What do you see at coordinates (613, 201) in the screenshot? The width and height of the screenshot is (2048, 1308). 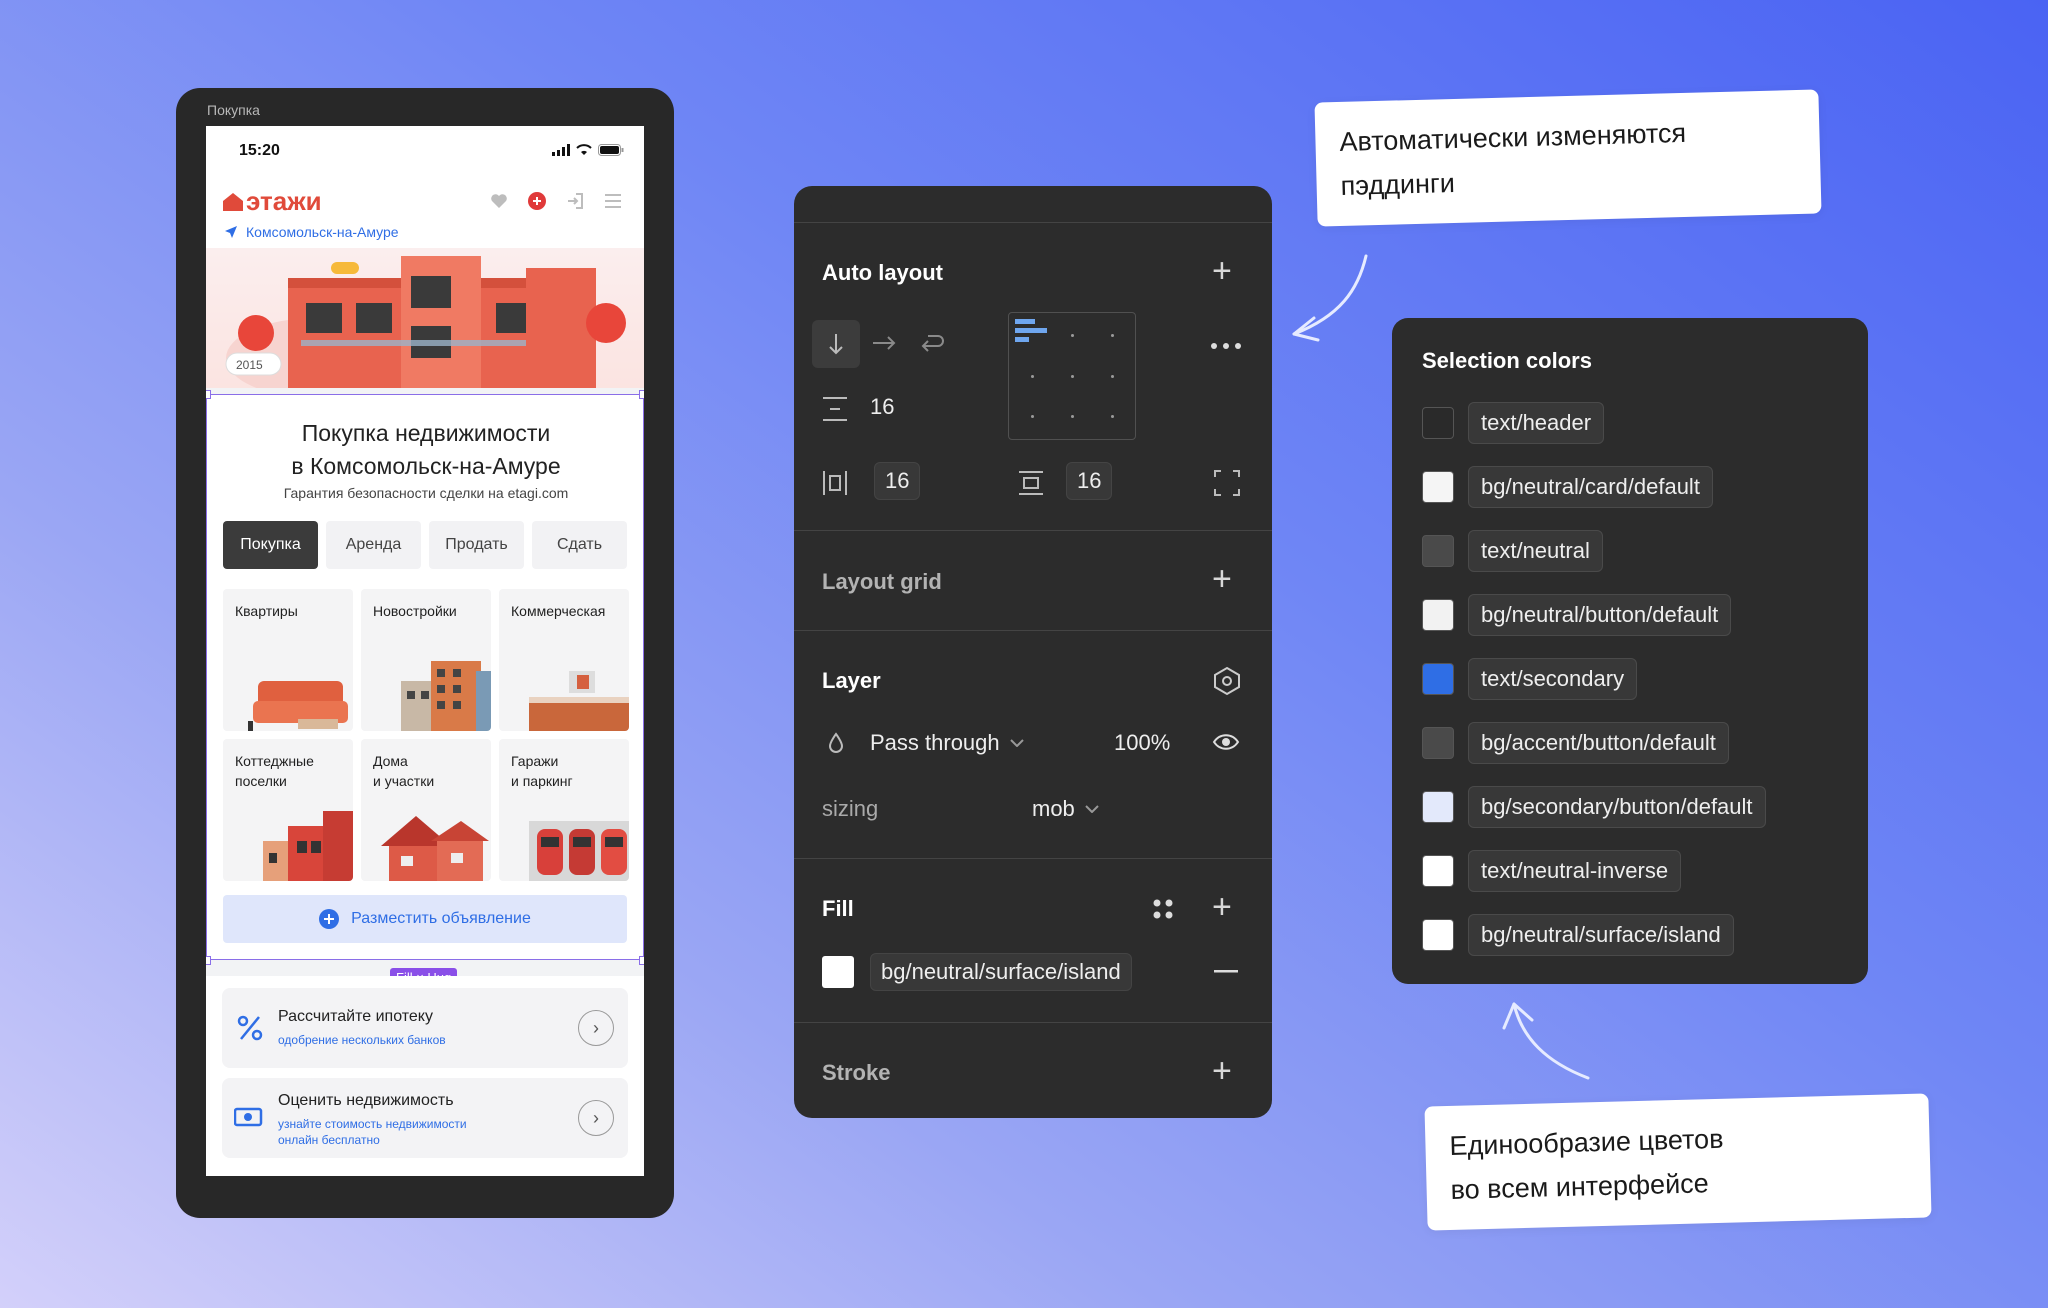 I see `menu-icon` at bounding box center [613, 201].